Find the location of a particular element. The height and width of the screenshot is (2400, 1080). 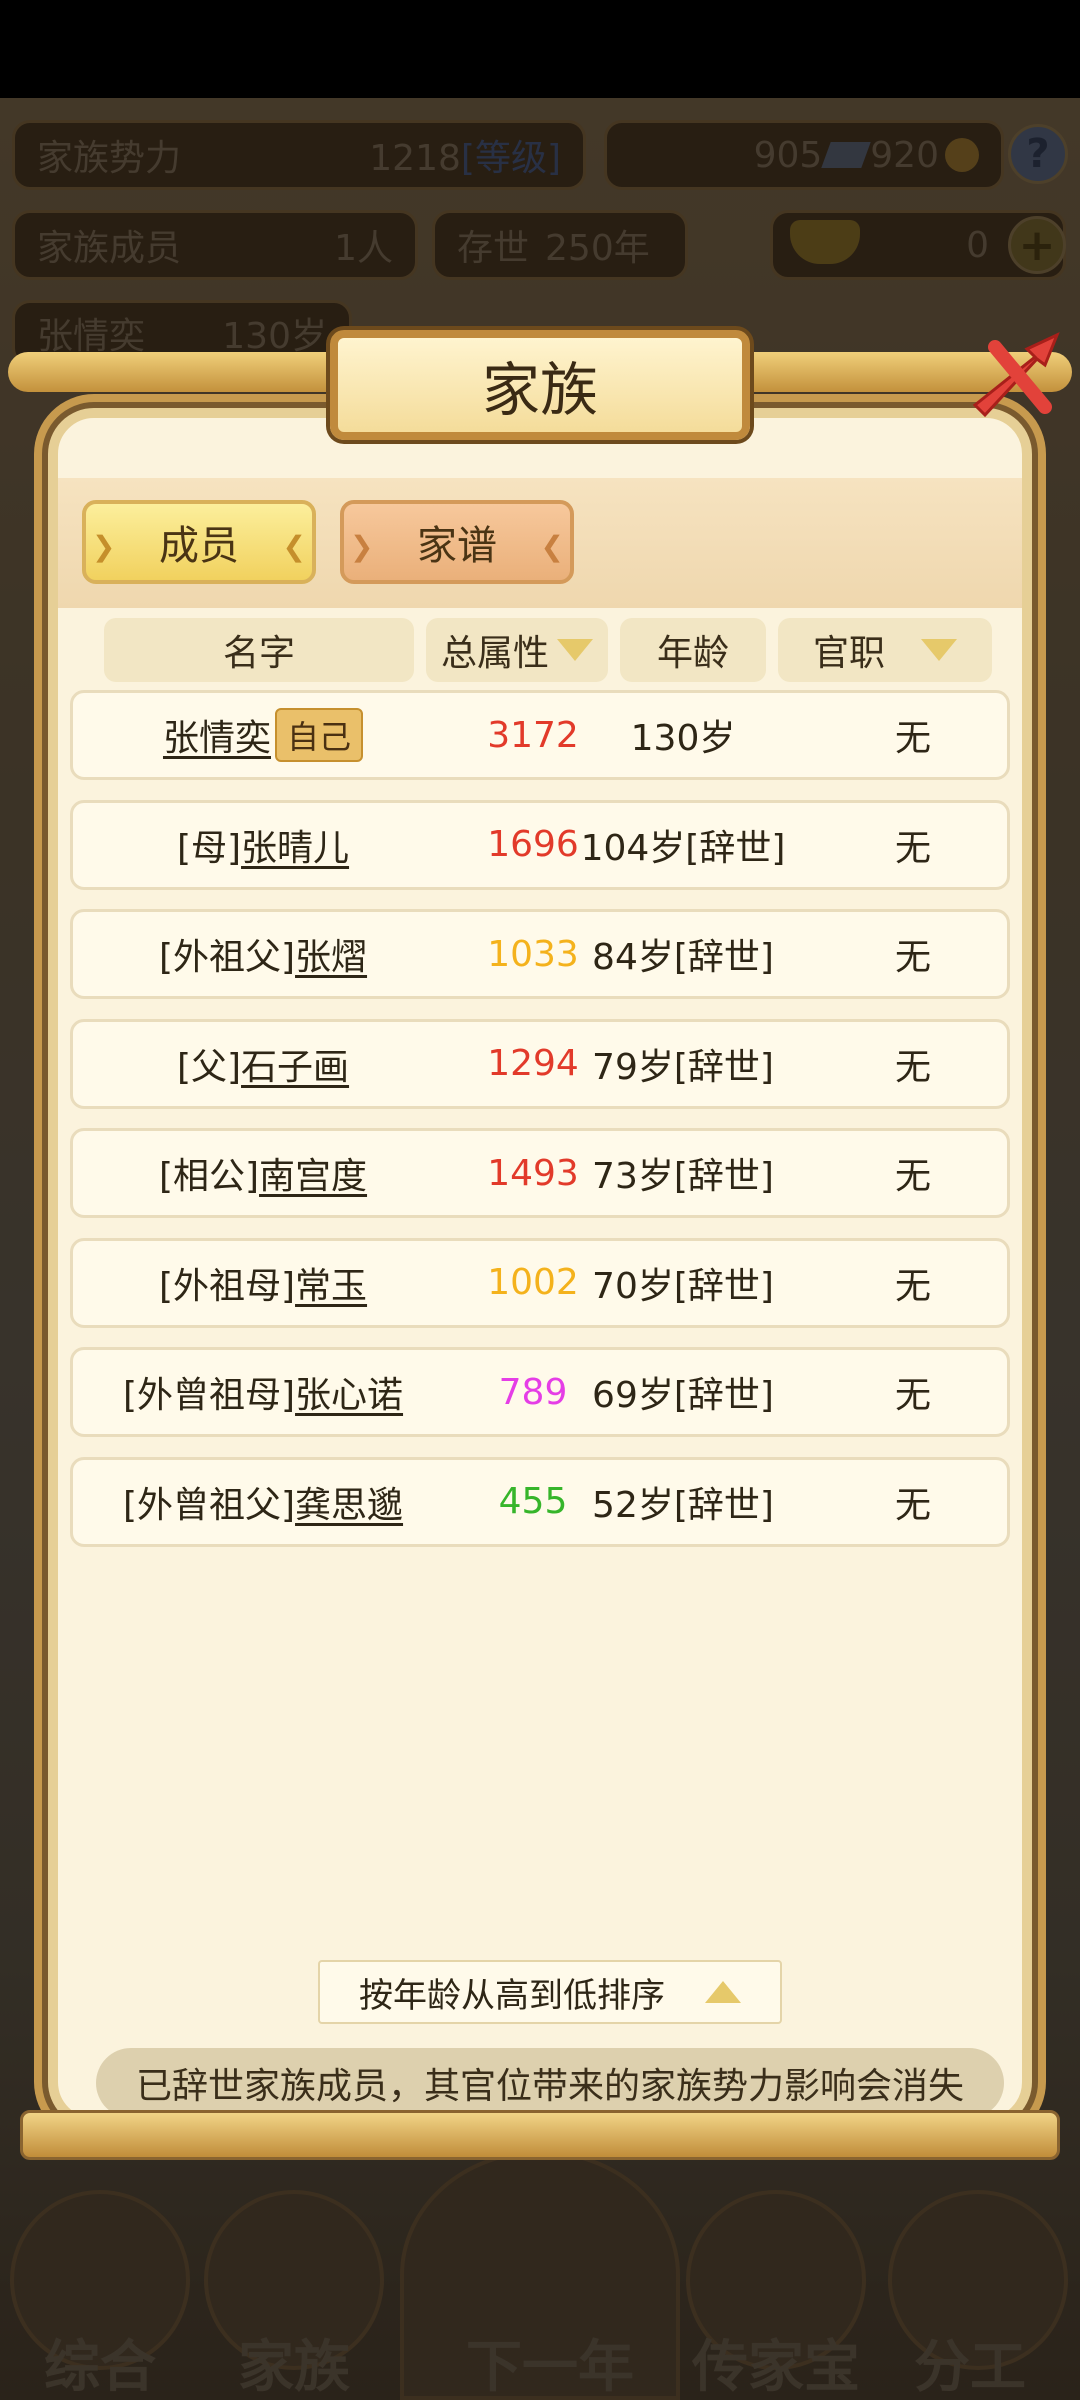

close-icon is located at coordinates (1016, 375).